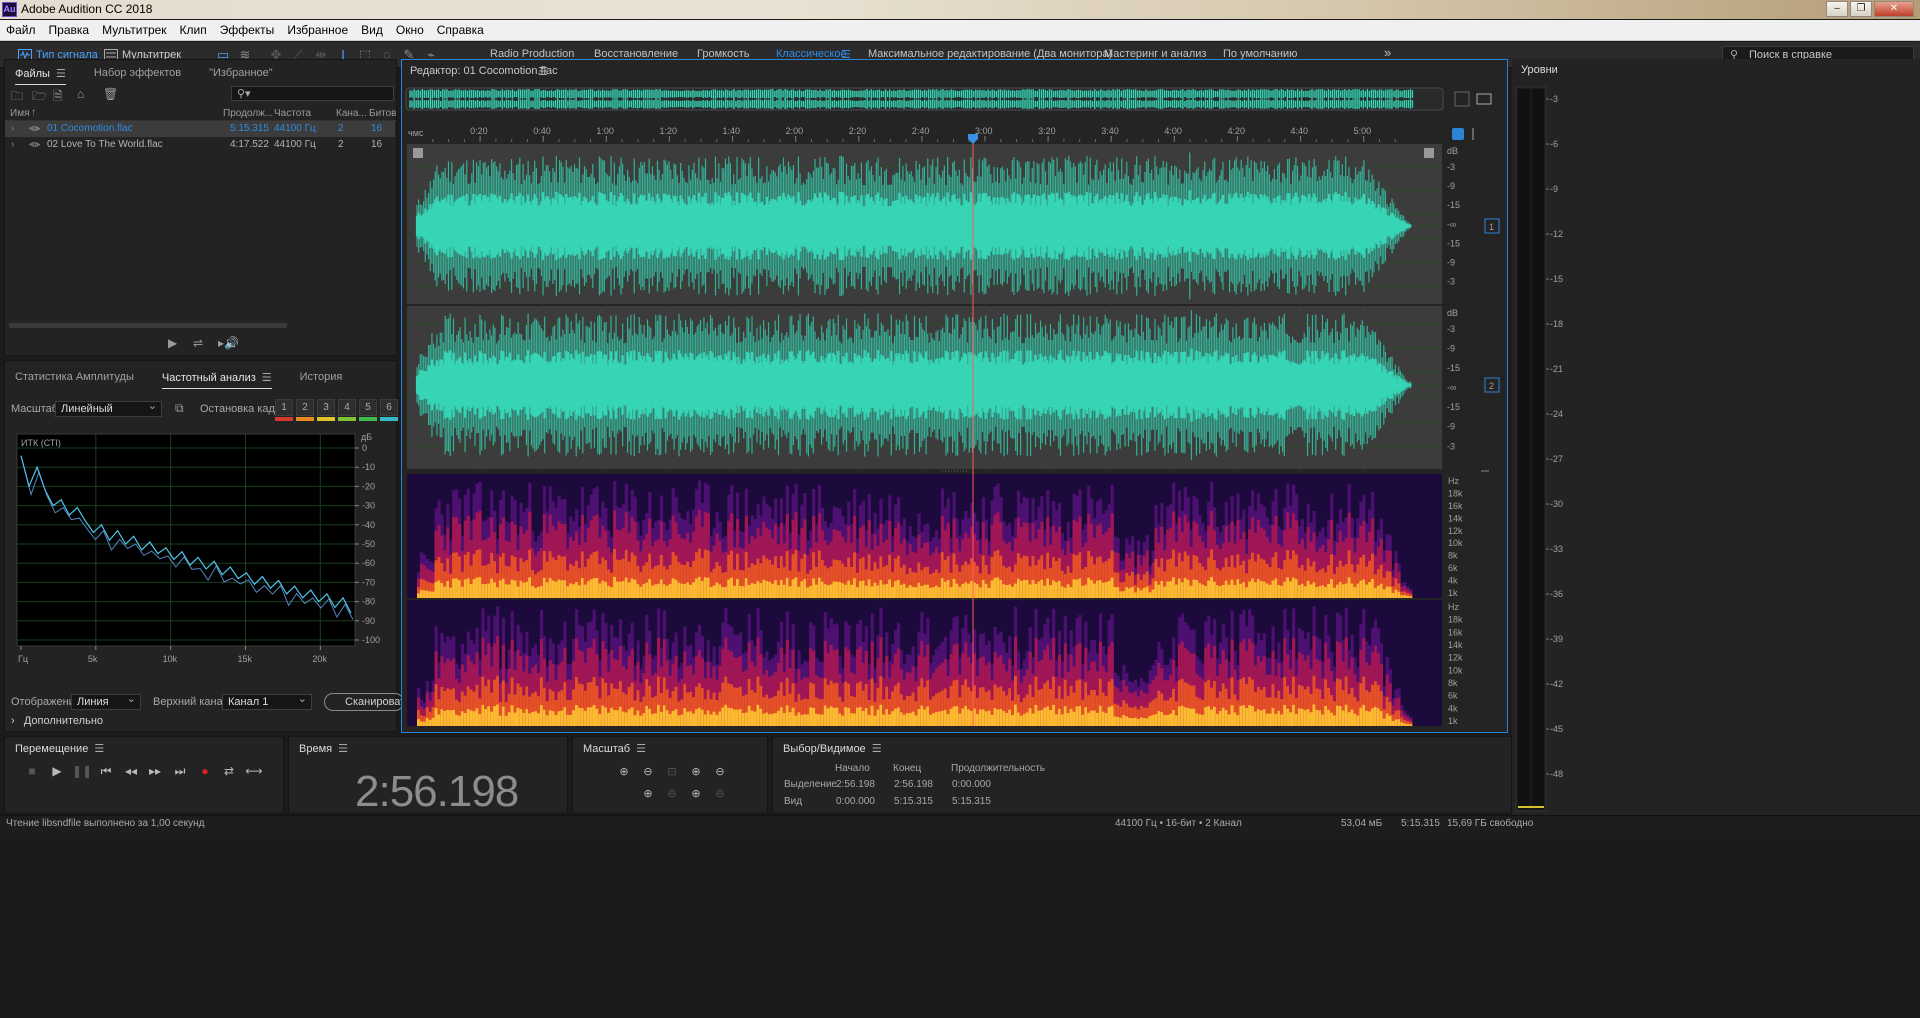 The height and width of the screenshot is (1018, 1920). I want to click on db-tick-label: -30, so click(368, 506).